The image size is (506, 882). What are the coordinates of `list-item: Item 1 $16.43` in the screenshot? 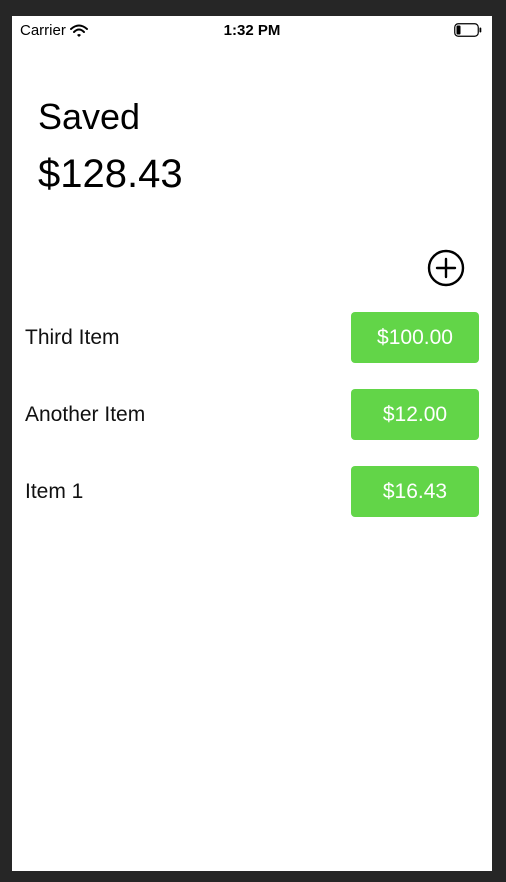 It's located at (252, 492).